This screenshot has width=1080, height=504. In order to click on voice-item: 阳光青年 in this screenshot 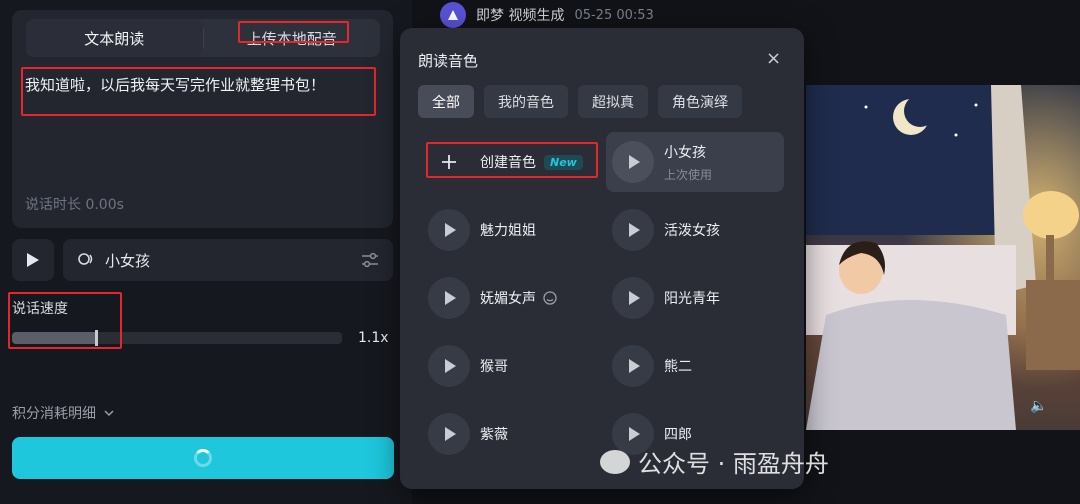, I will do `click(695, 298)`.